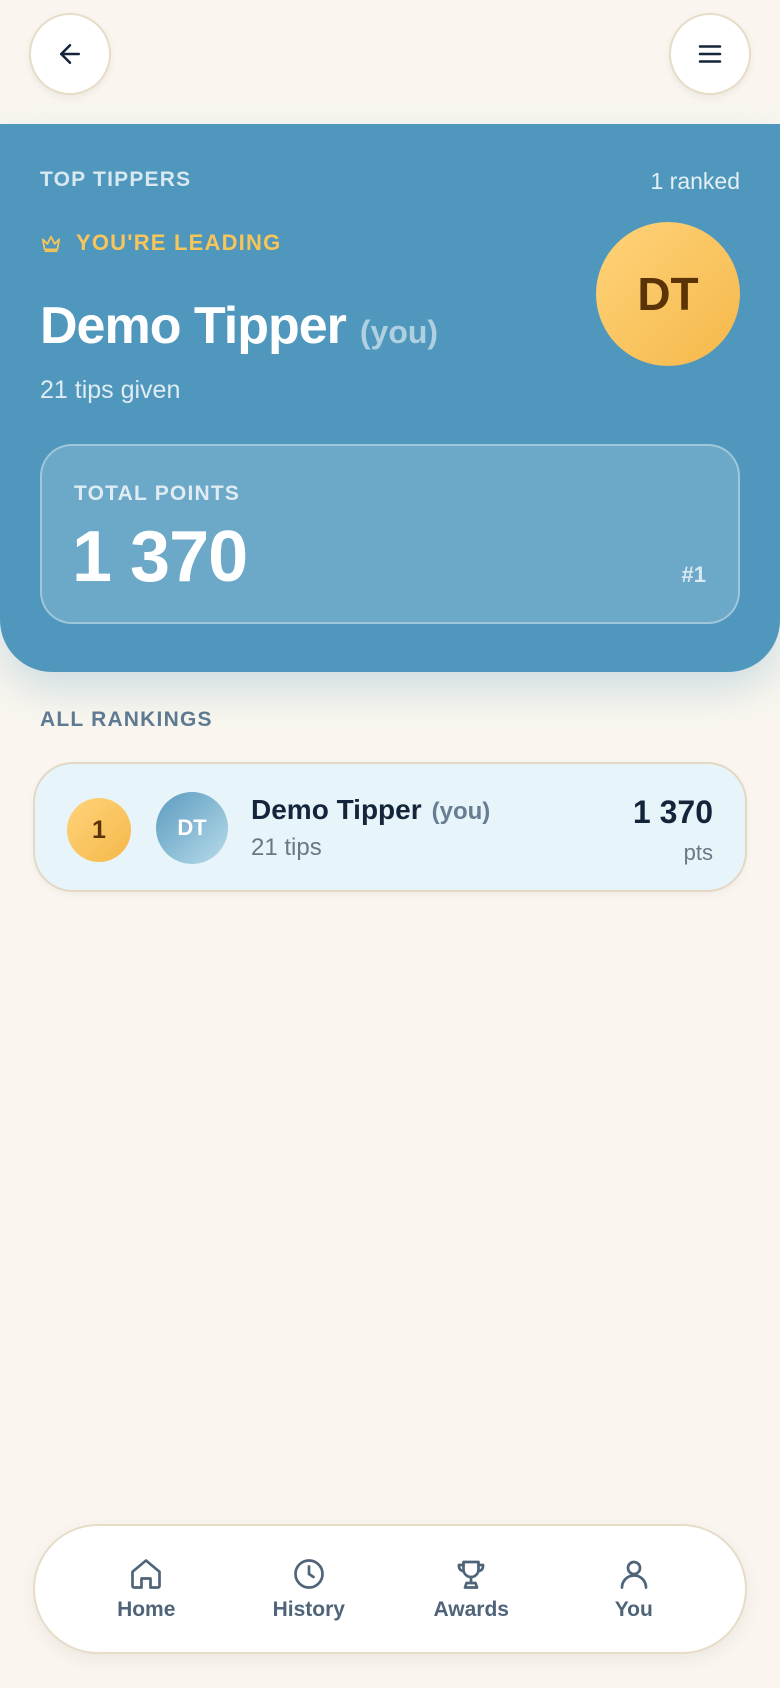 Image resolution: width=780 pixels, height=1688 pixels. I want to click on leading-status: YOU'RE LEADING, so click(160, 243).